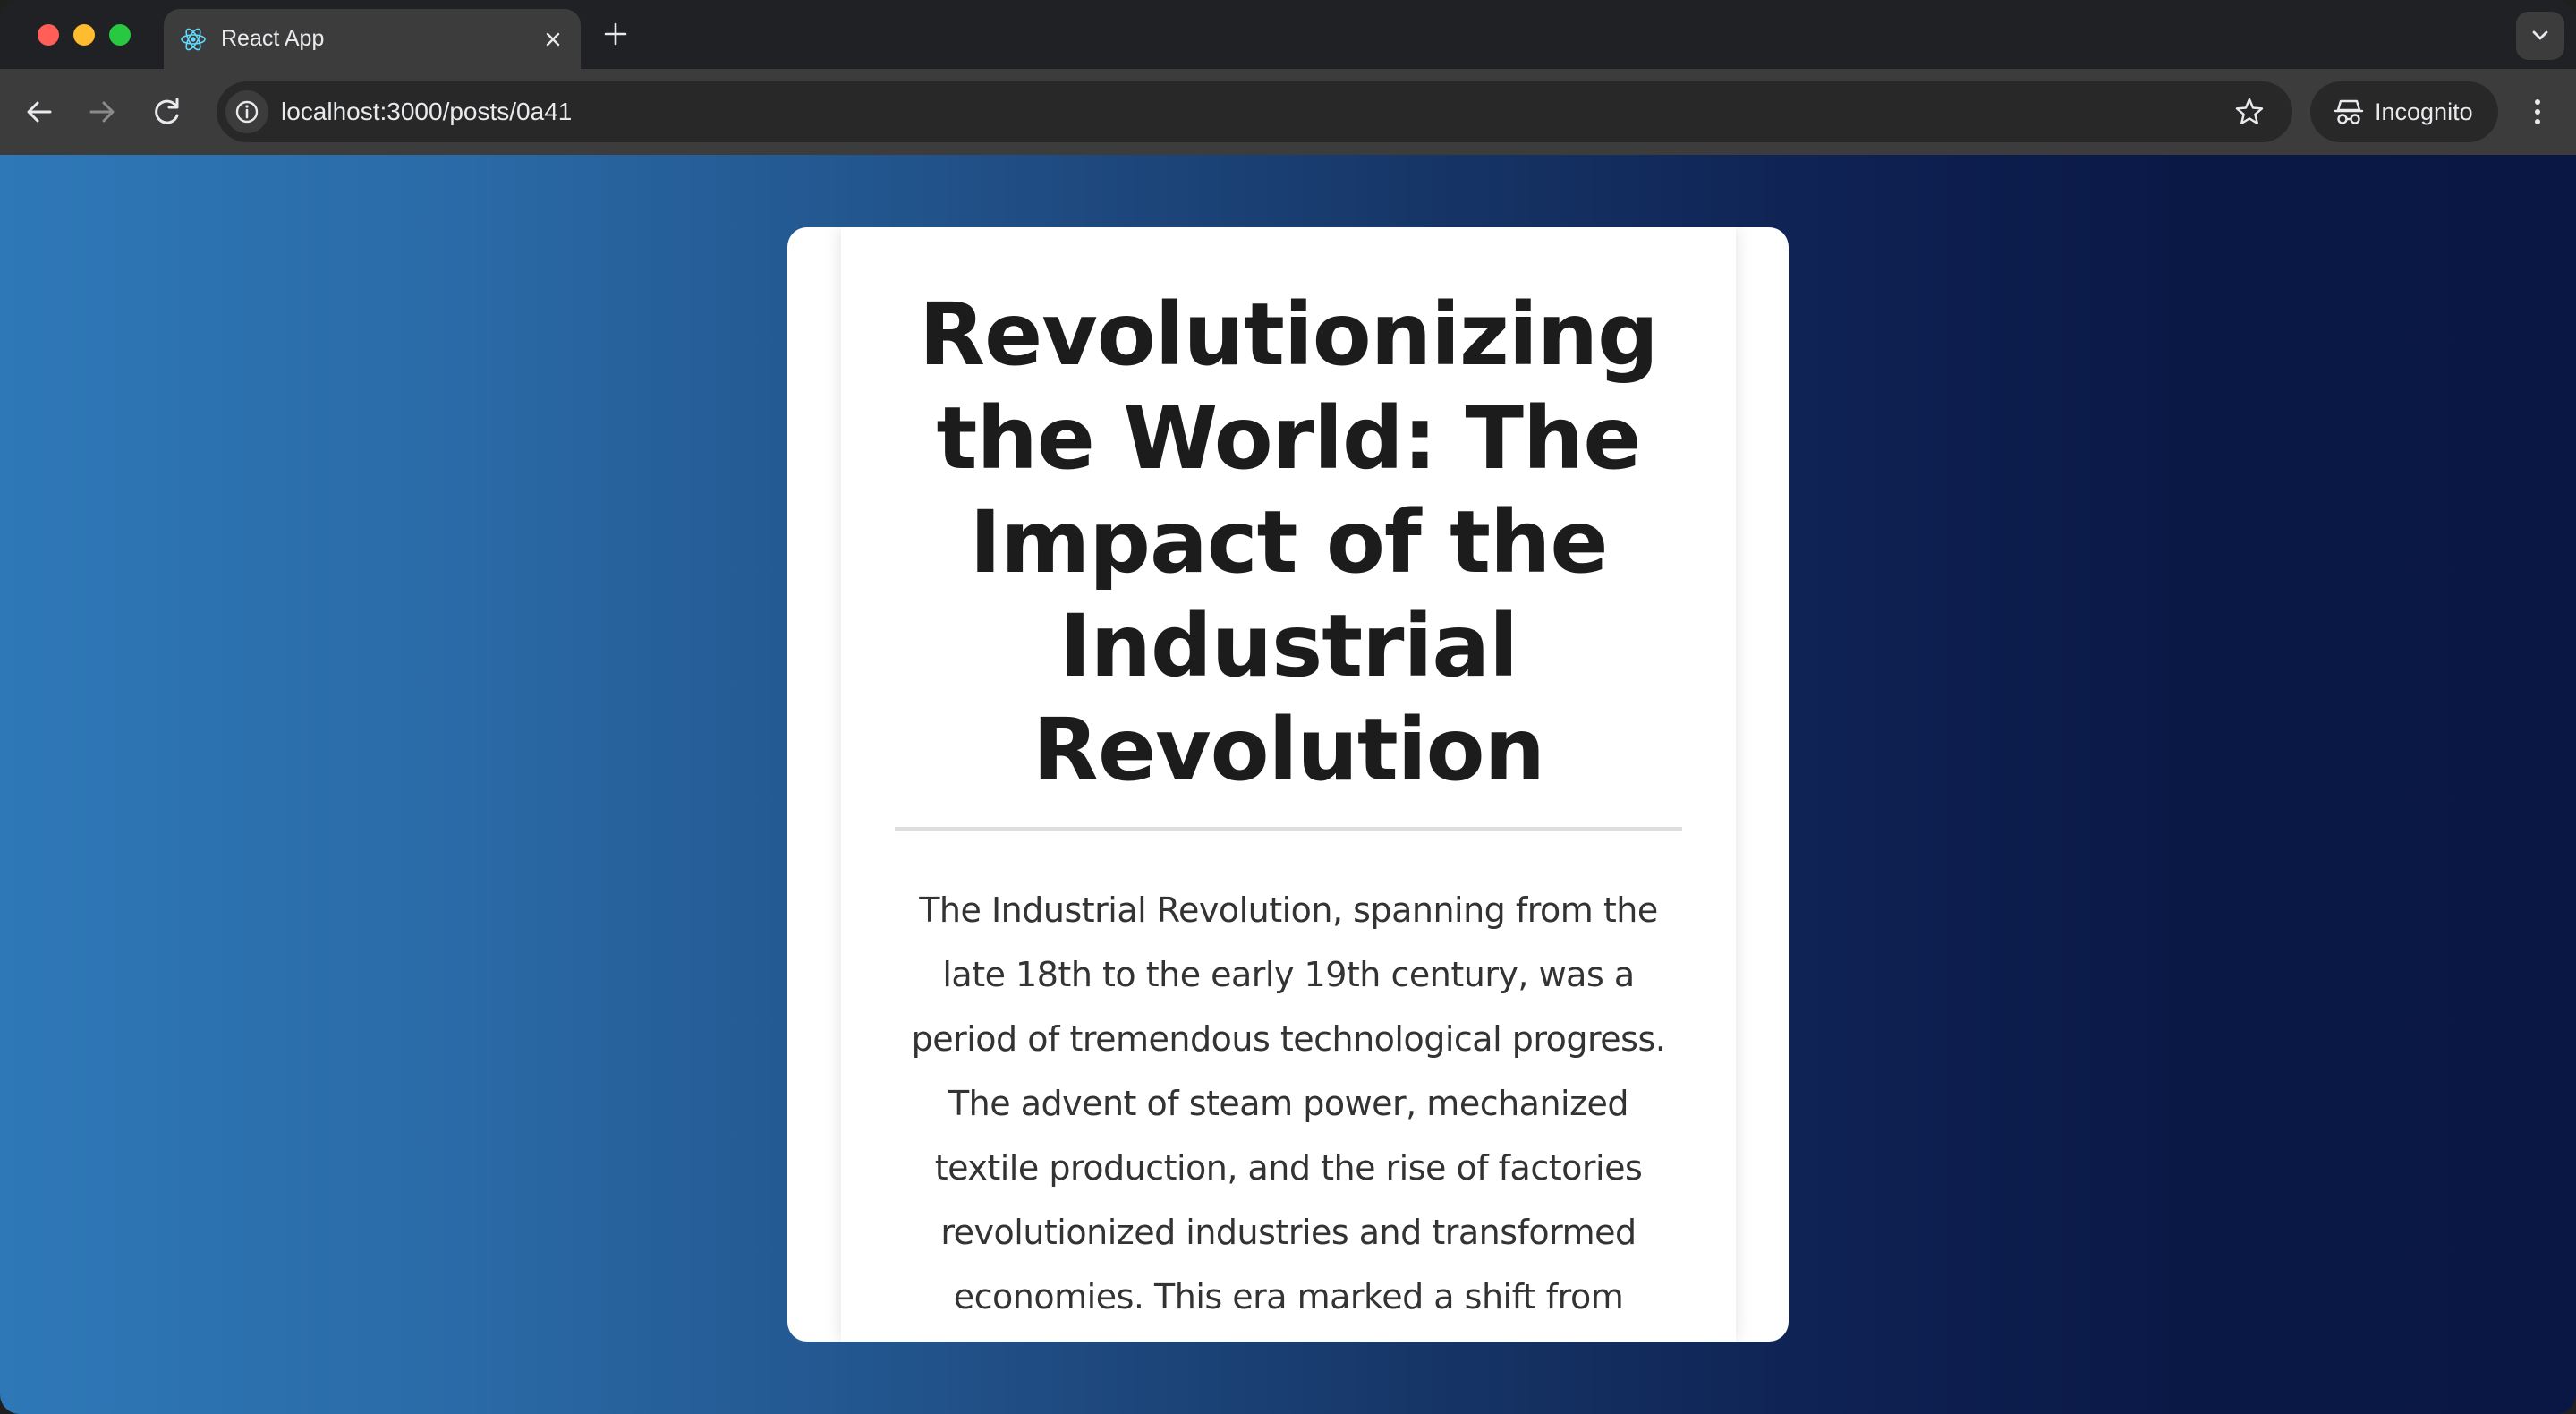 The height and width of the screenshot is (1414, 2576). I want to click on tab-react-app: React App, so click(372, 39).